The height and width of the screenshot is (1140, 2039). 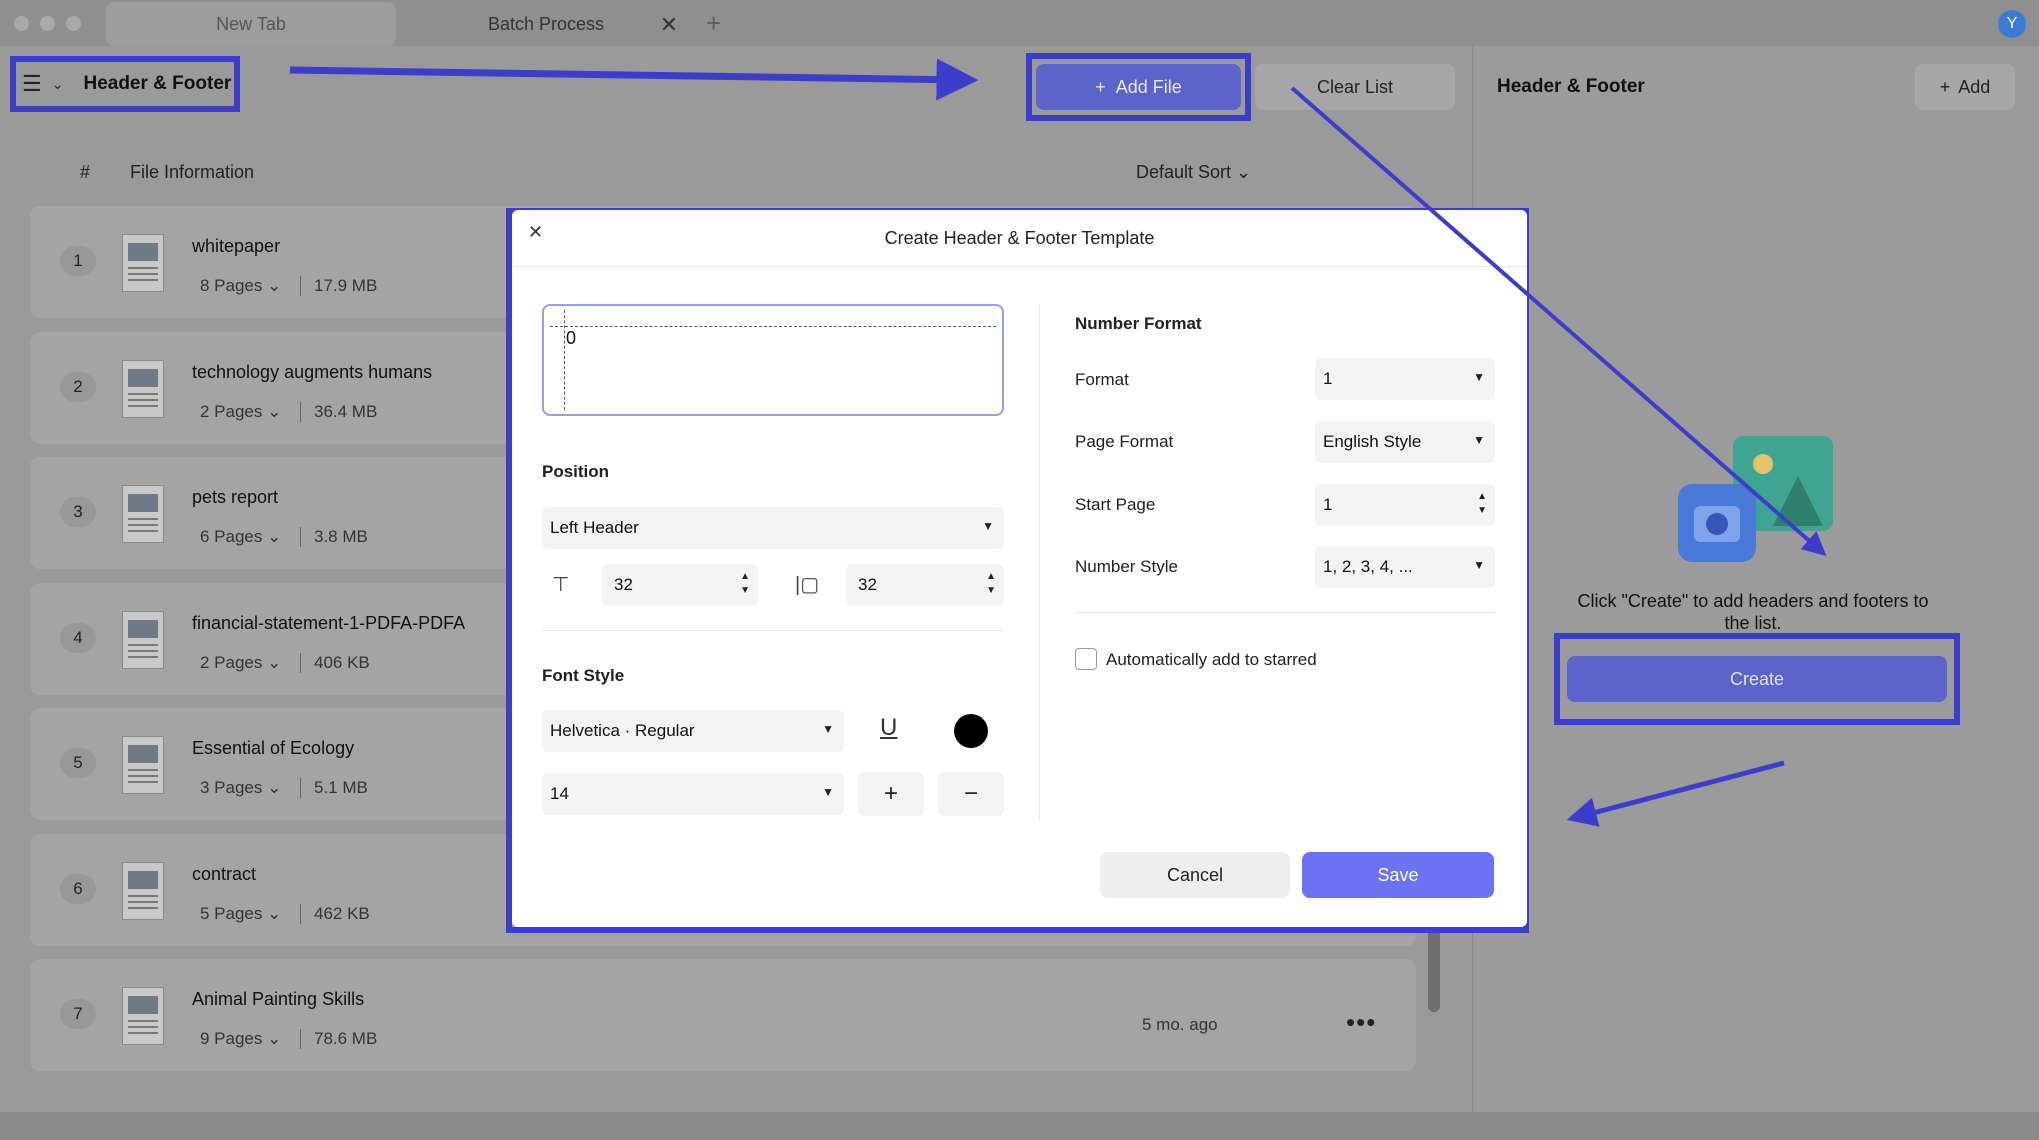 I want to click on auto-star-label: Automatically add to starred, so click(x=1211, y=659).